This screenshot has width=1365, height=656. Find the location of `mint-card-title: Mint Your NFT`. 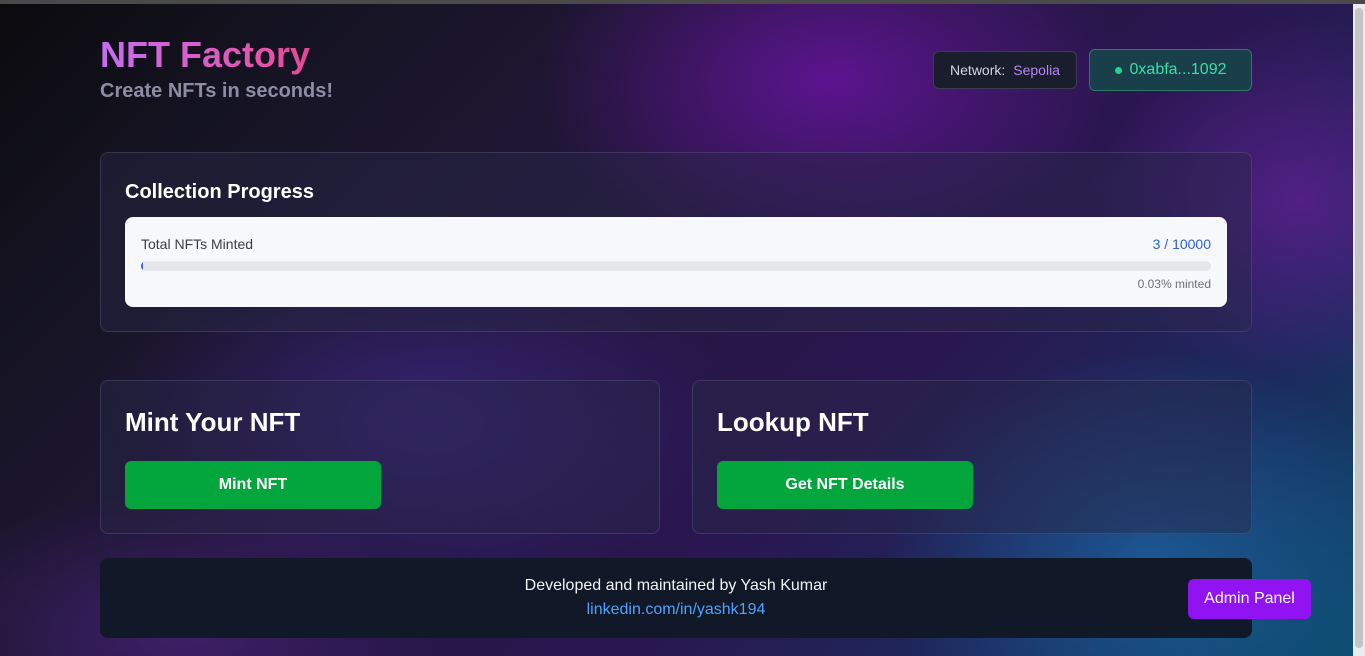

mint-card-title: Mint Your NFT is located at coordinates (213, 422).